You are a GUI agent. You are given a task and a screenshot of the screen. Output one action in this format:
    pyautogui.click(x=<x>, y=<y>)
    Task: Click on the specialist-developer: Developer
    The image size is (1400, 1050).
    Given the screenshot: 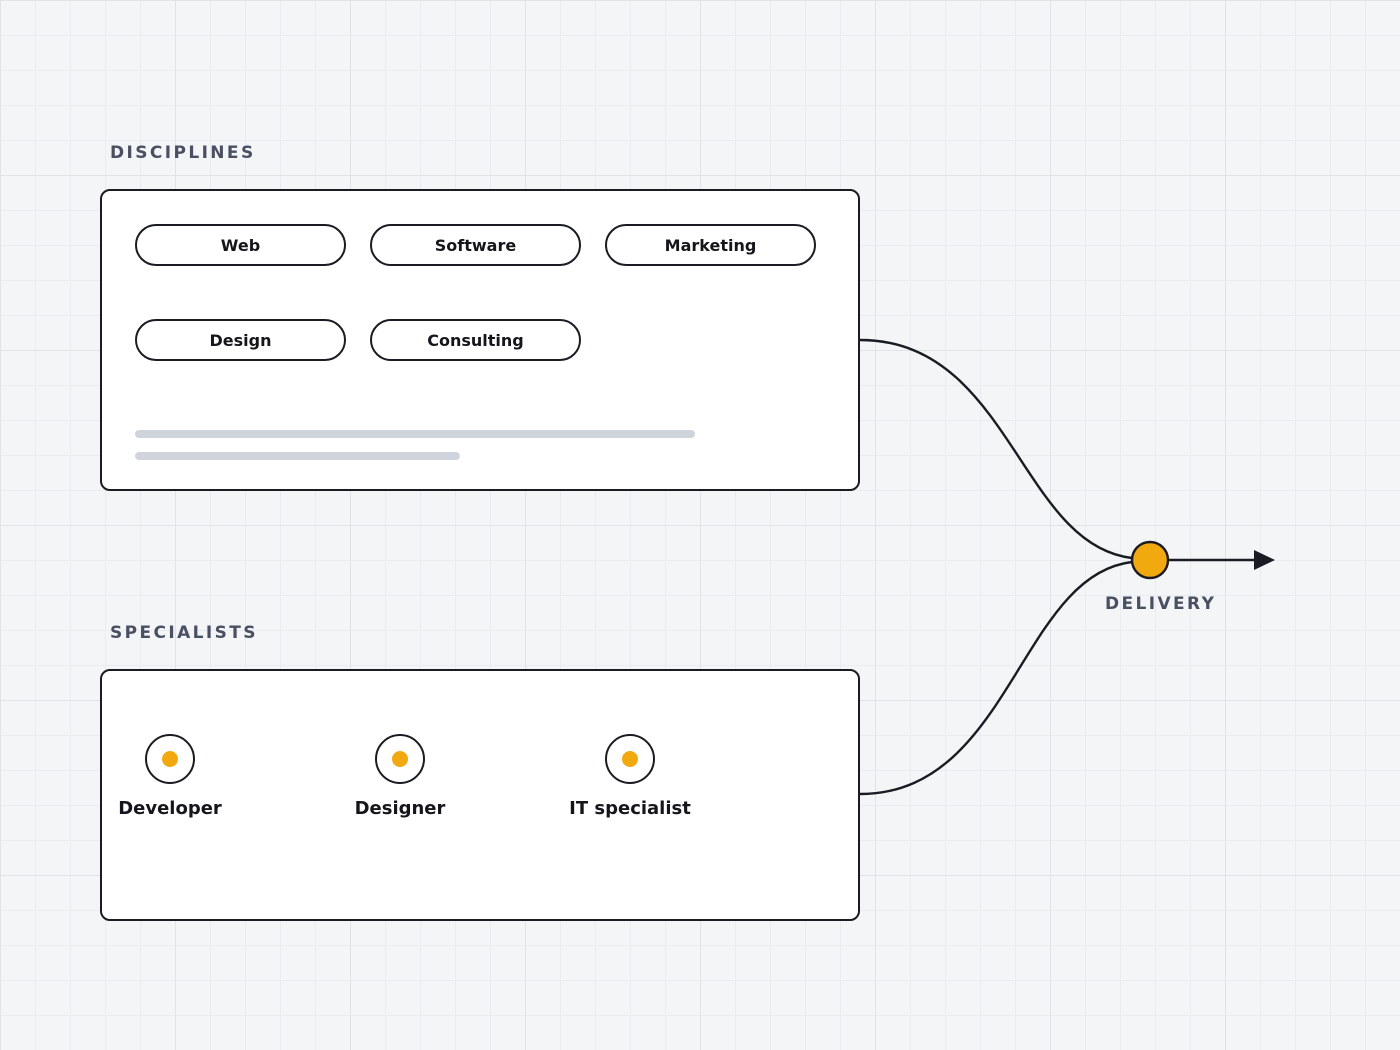 What is the action you would take?
    pyautogui.click(x=170, y=776)
    